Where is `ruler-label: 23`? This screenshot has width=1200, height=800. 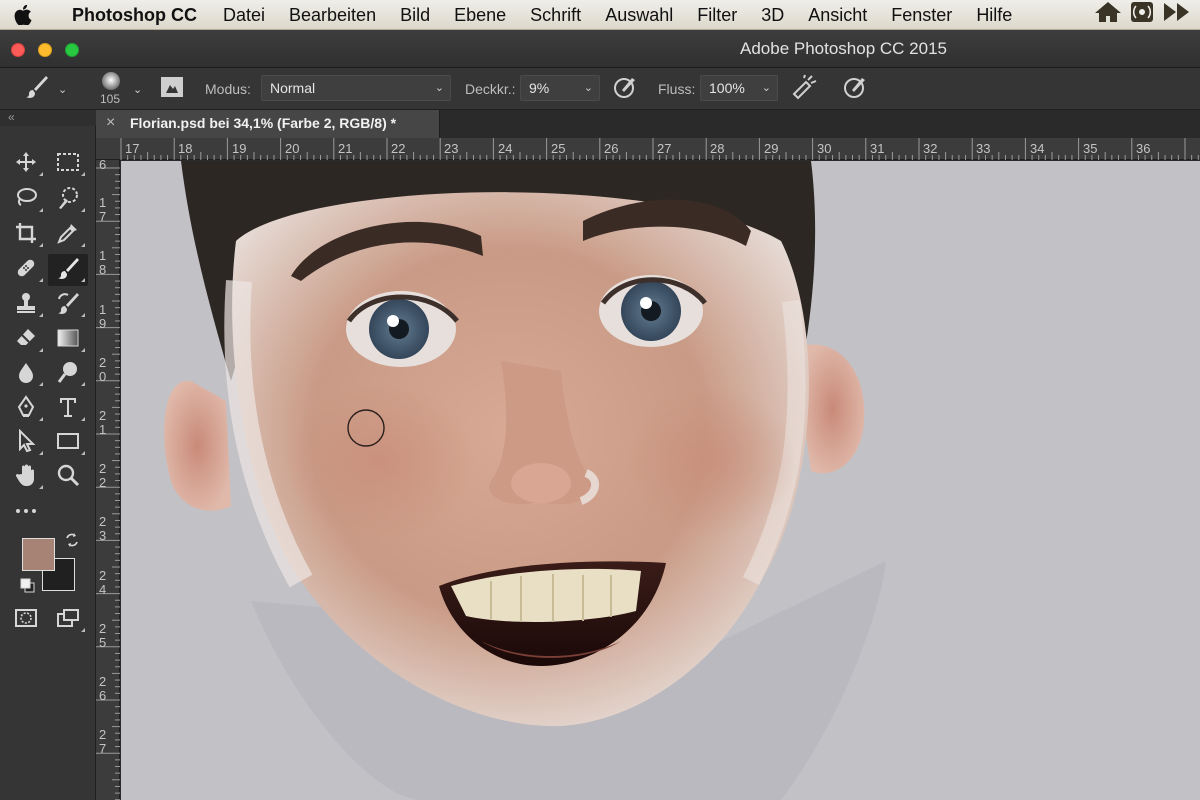
ruler-label: 23 is located at coordinates (451, 148).